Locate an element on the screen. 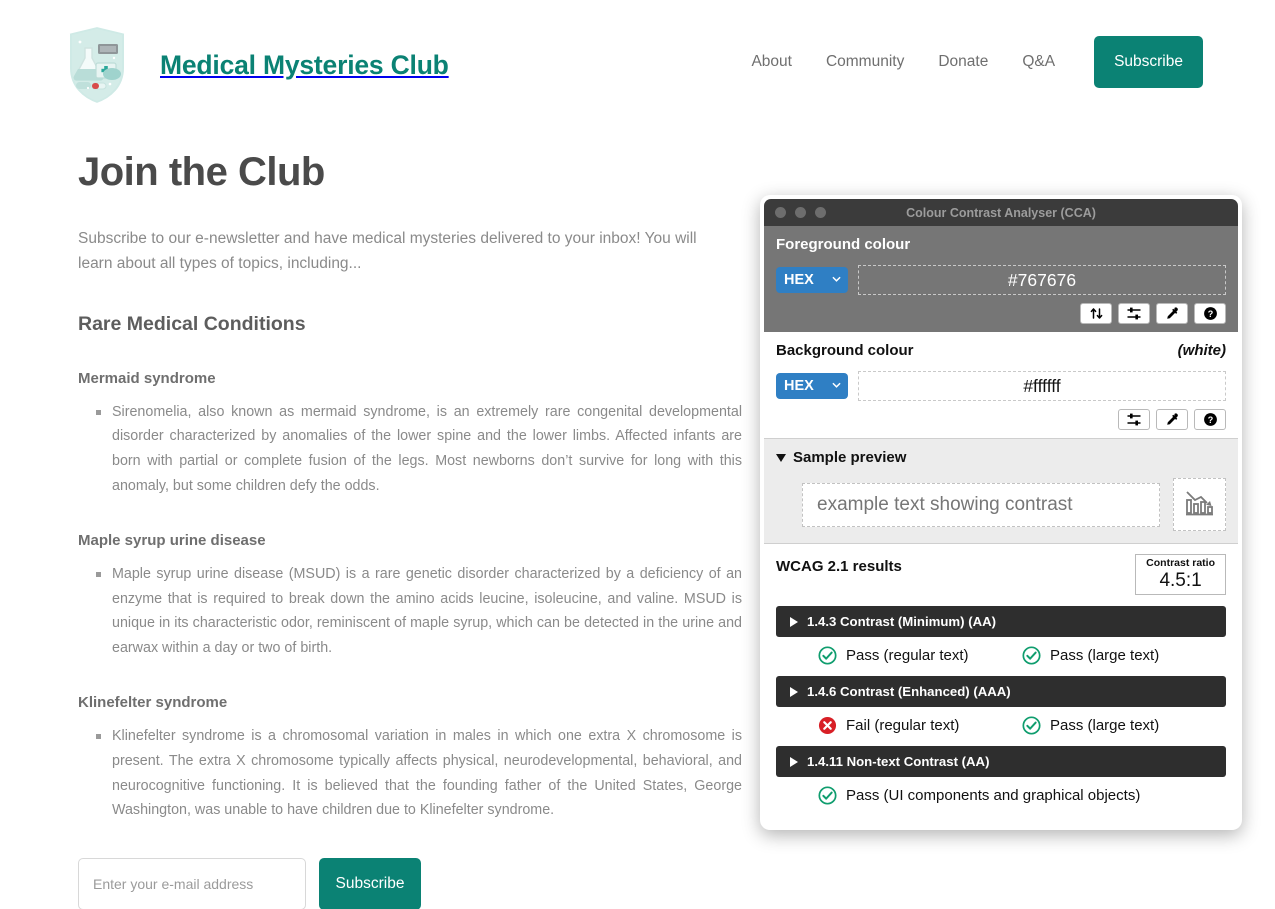 The height and width of the screenshot is (909, 1275). brand-logo-link: Medical Mysteries Club is located at coordinates (256, 65).